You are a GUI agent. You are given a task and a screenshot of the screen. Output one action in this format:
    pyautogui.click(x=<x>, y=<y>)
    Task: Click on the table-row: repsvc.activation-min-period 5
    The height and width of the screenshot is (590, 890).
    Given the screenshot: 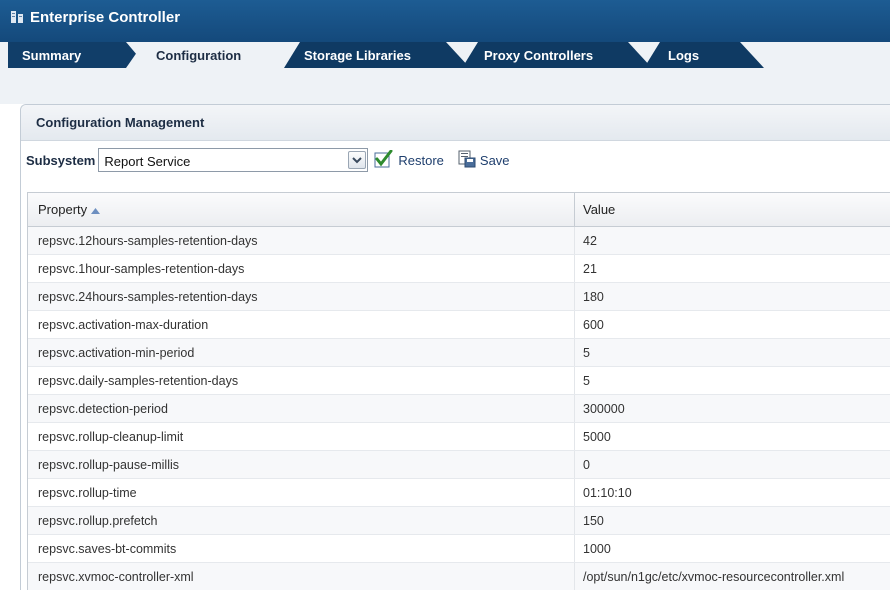 What is the action you would take?
    pyautogui.click(x=459, y=353)
    